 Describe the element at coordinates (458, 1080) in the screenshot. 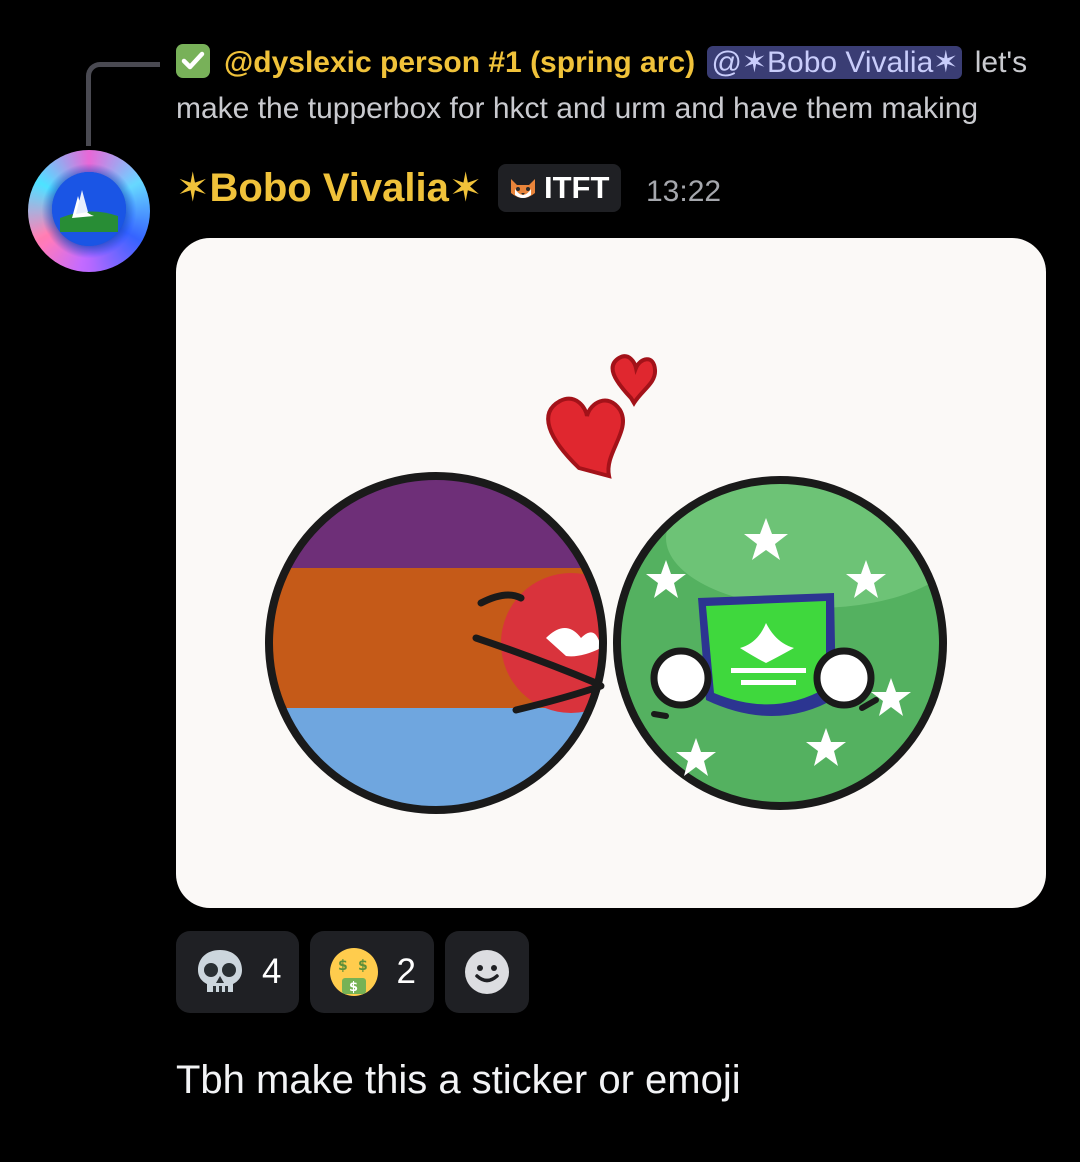

I see `message-text: Tbh make this a sticker or emoji` at that location.